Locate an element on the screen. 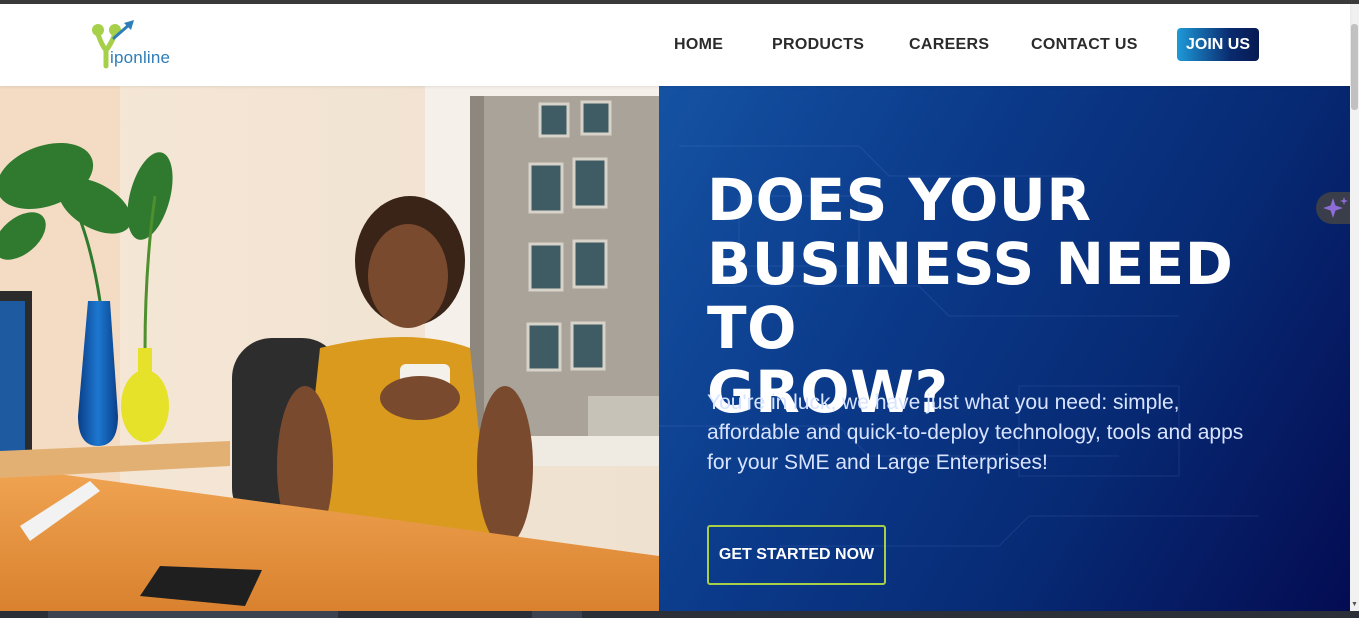  scroll-down-arrow-icon: ▼ is located at coordinates (1354, 605).